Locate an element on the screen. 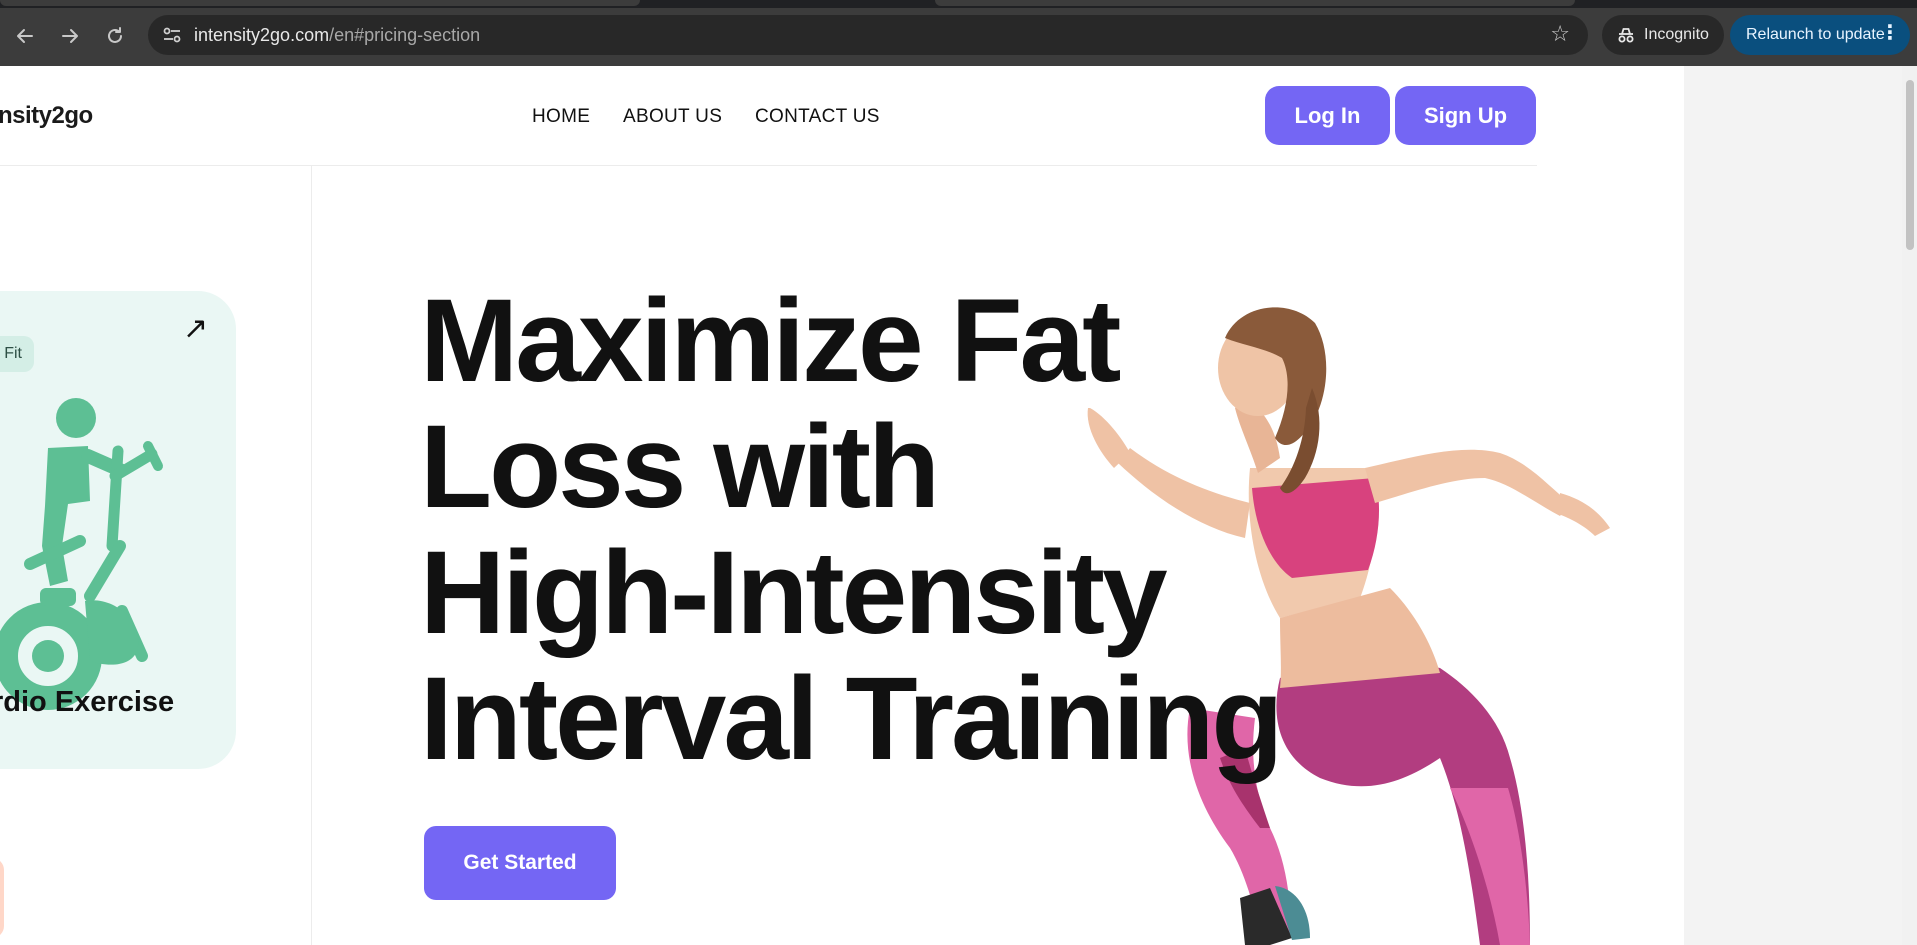  arrow-back-icon is located at coordinates (25, 36).